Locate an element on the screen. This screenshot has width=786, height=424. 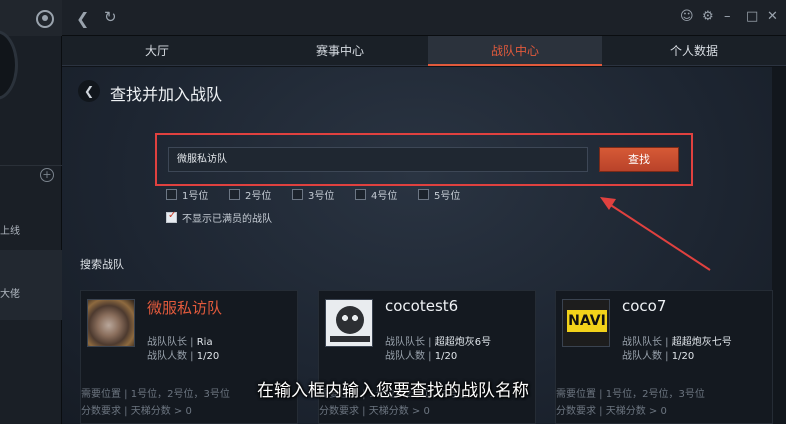
avatar is located at coordinates (9, 65).